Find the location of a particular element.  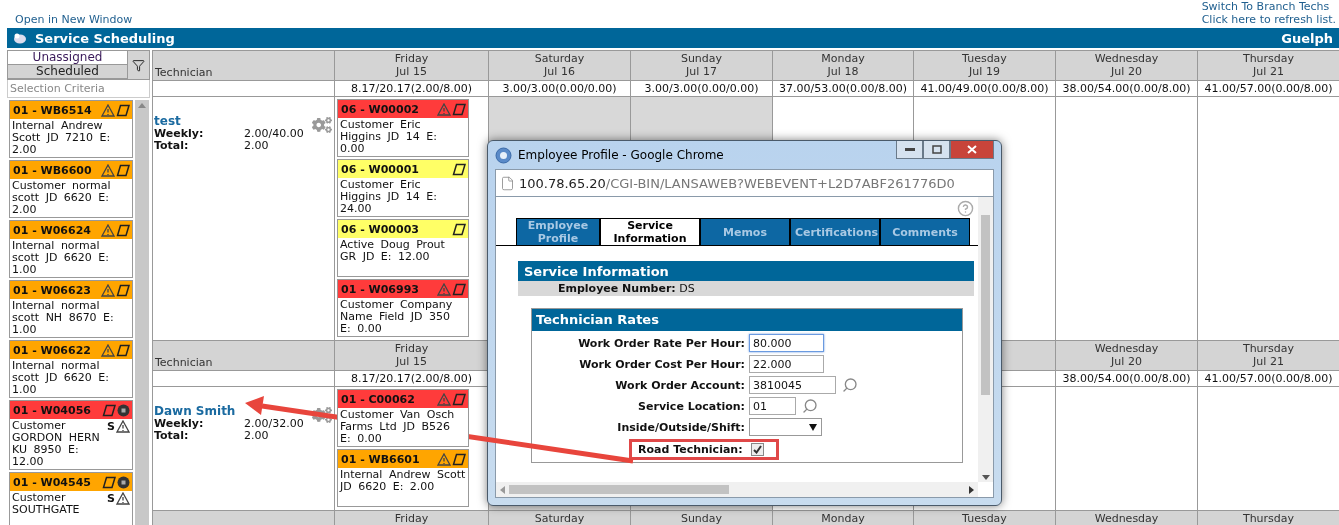

field-label: Work Order Rate Per Hour: is located at coordinates (661, 343).